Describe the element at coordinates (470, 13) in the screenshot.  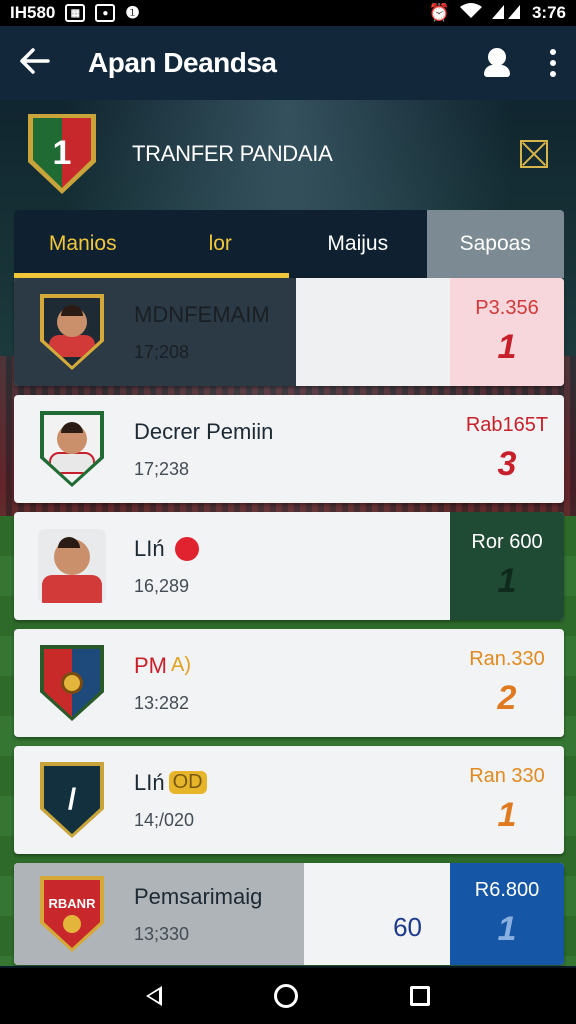
I see `wifi-icon` at that location.